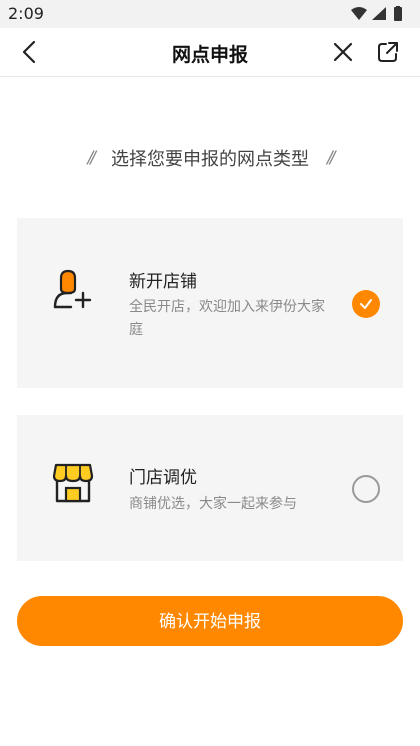 This screenshot has height=746, width=420. What do you see at coordinates (366, 489) in the screenshot?
I see `radio-unselected` at bounding box center [366, 489].